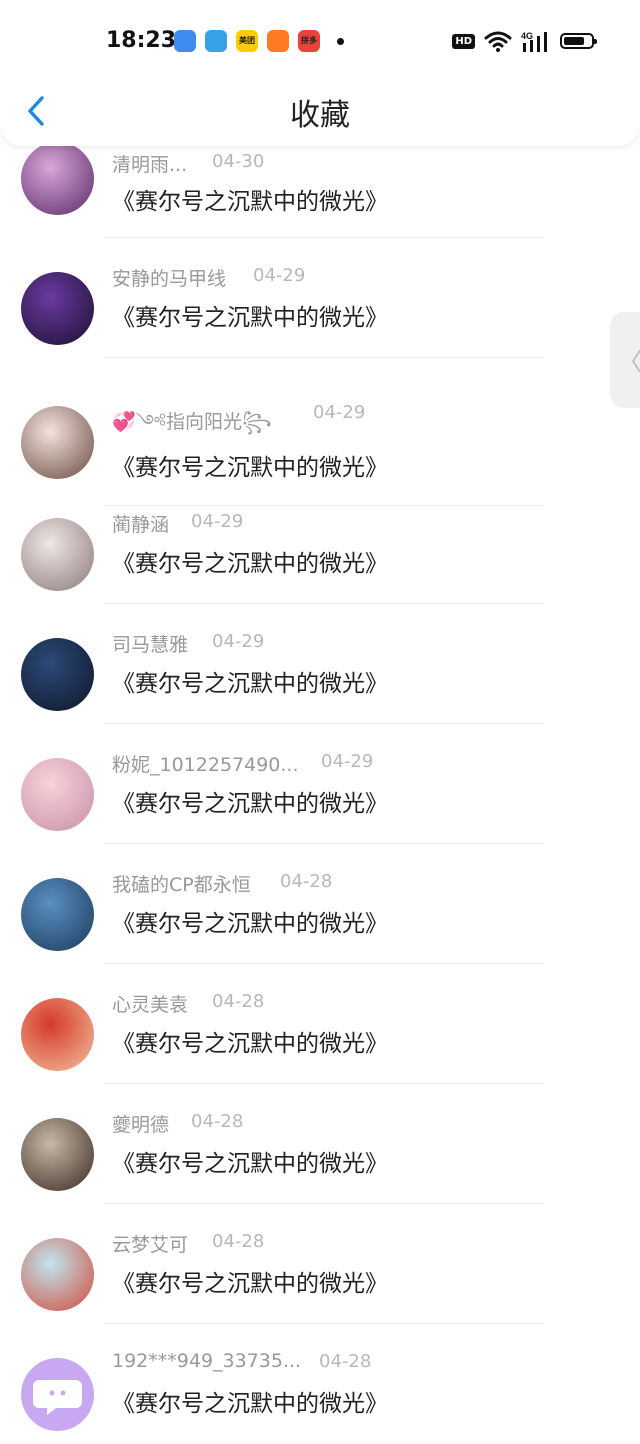  I want to click on status-indicators: HD 4G, so click(524, 41).